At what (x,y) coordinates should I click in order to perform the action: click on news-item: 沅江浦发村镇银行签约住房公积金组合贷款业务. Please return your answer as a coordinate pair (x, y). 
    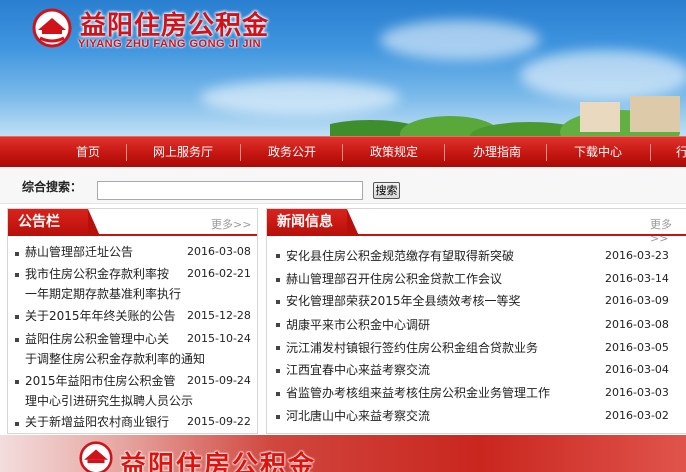
    Looking at the image, I should click on (412, 348).